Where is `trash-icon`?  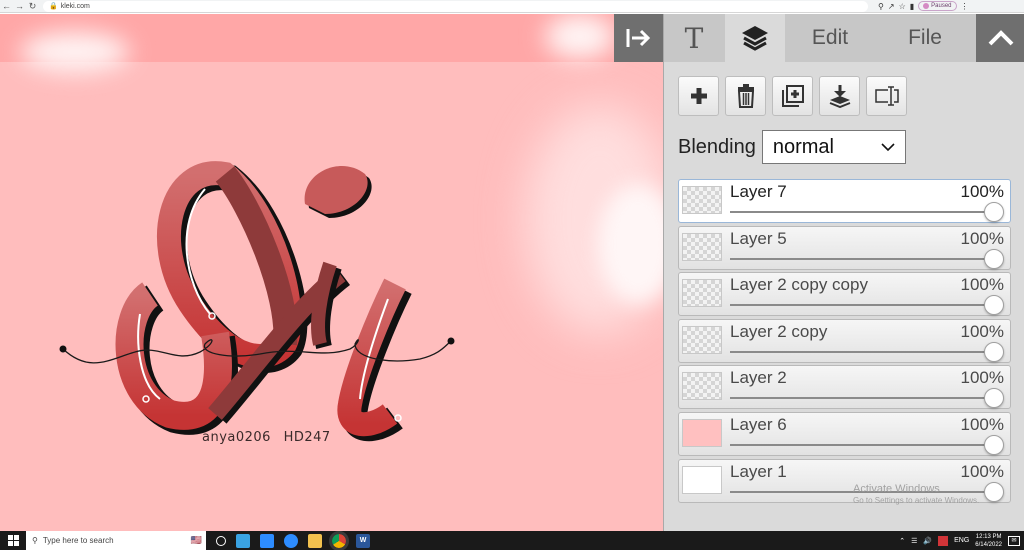 trash-icon is located at coordinates (745, 96).